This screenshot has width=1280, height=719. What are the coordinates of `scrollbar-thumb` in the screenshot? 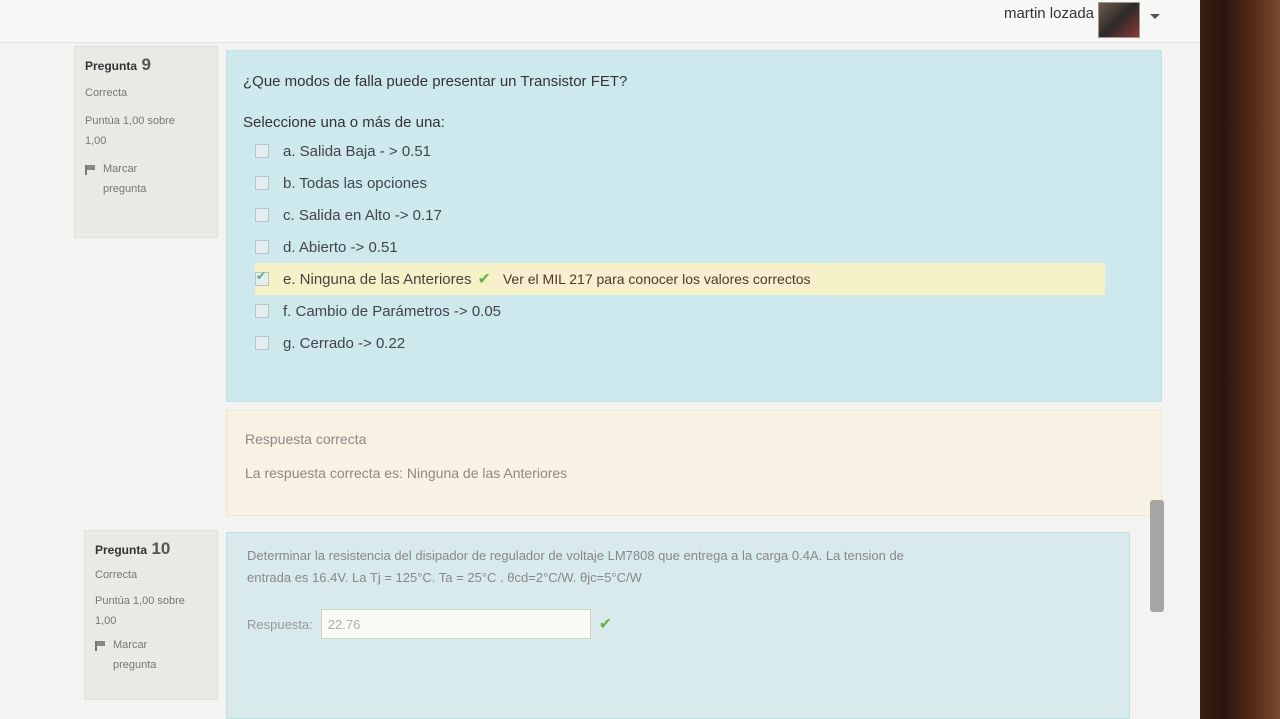 It's located at (1157, 556).